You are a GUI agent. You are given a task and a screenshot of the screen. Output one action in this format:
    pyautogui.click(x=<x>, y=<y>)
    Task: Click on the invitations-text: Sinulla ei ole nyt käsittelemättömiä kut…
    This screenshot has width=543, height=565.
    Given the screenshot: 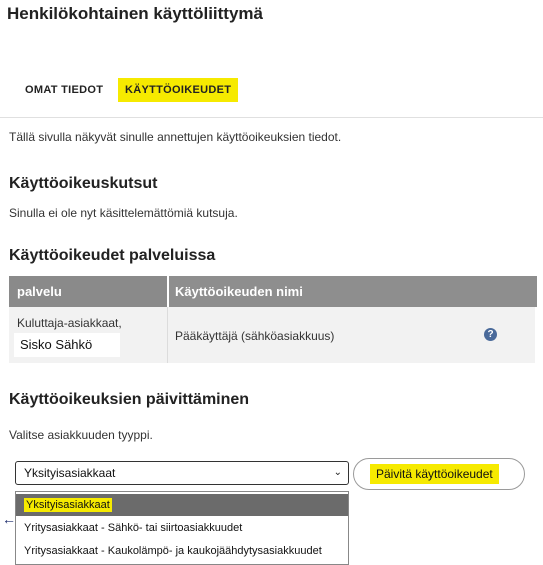 What is the action you would take?
    pyautogui.click(x=123, y=213)
    